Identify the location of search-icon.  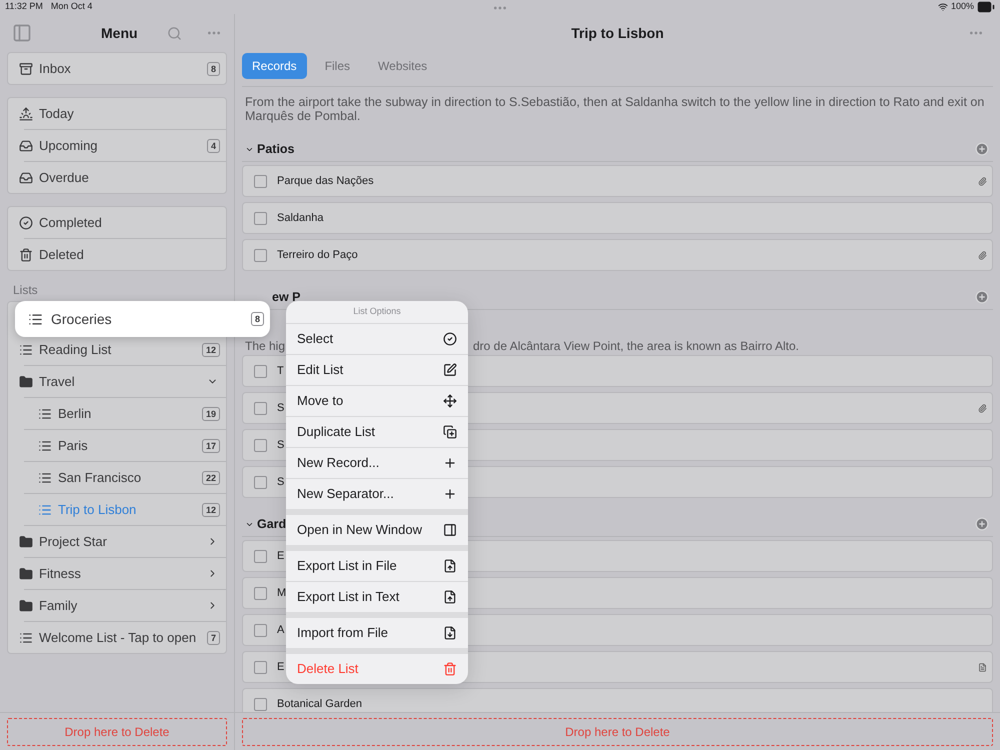
(174, 33).